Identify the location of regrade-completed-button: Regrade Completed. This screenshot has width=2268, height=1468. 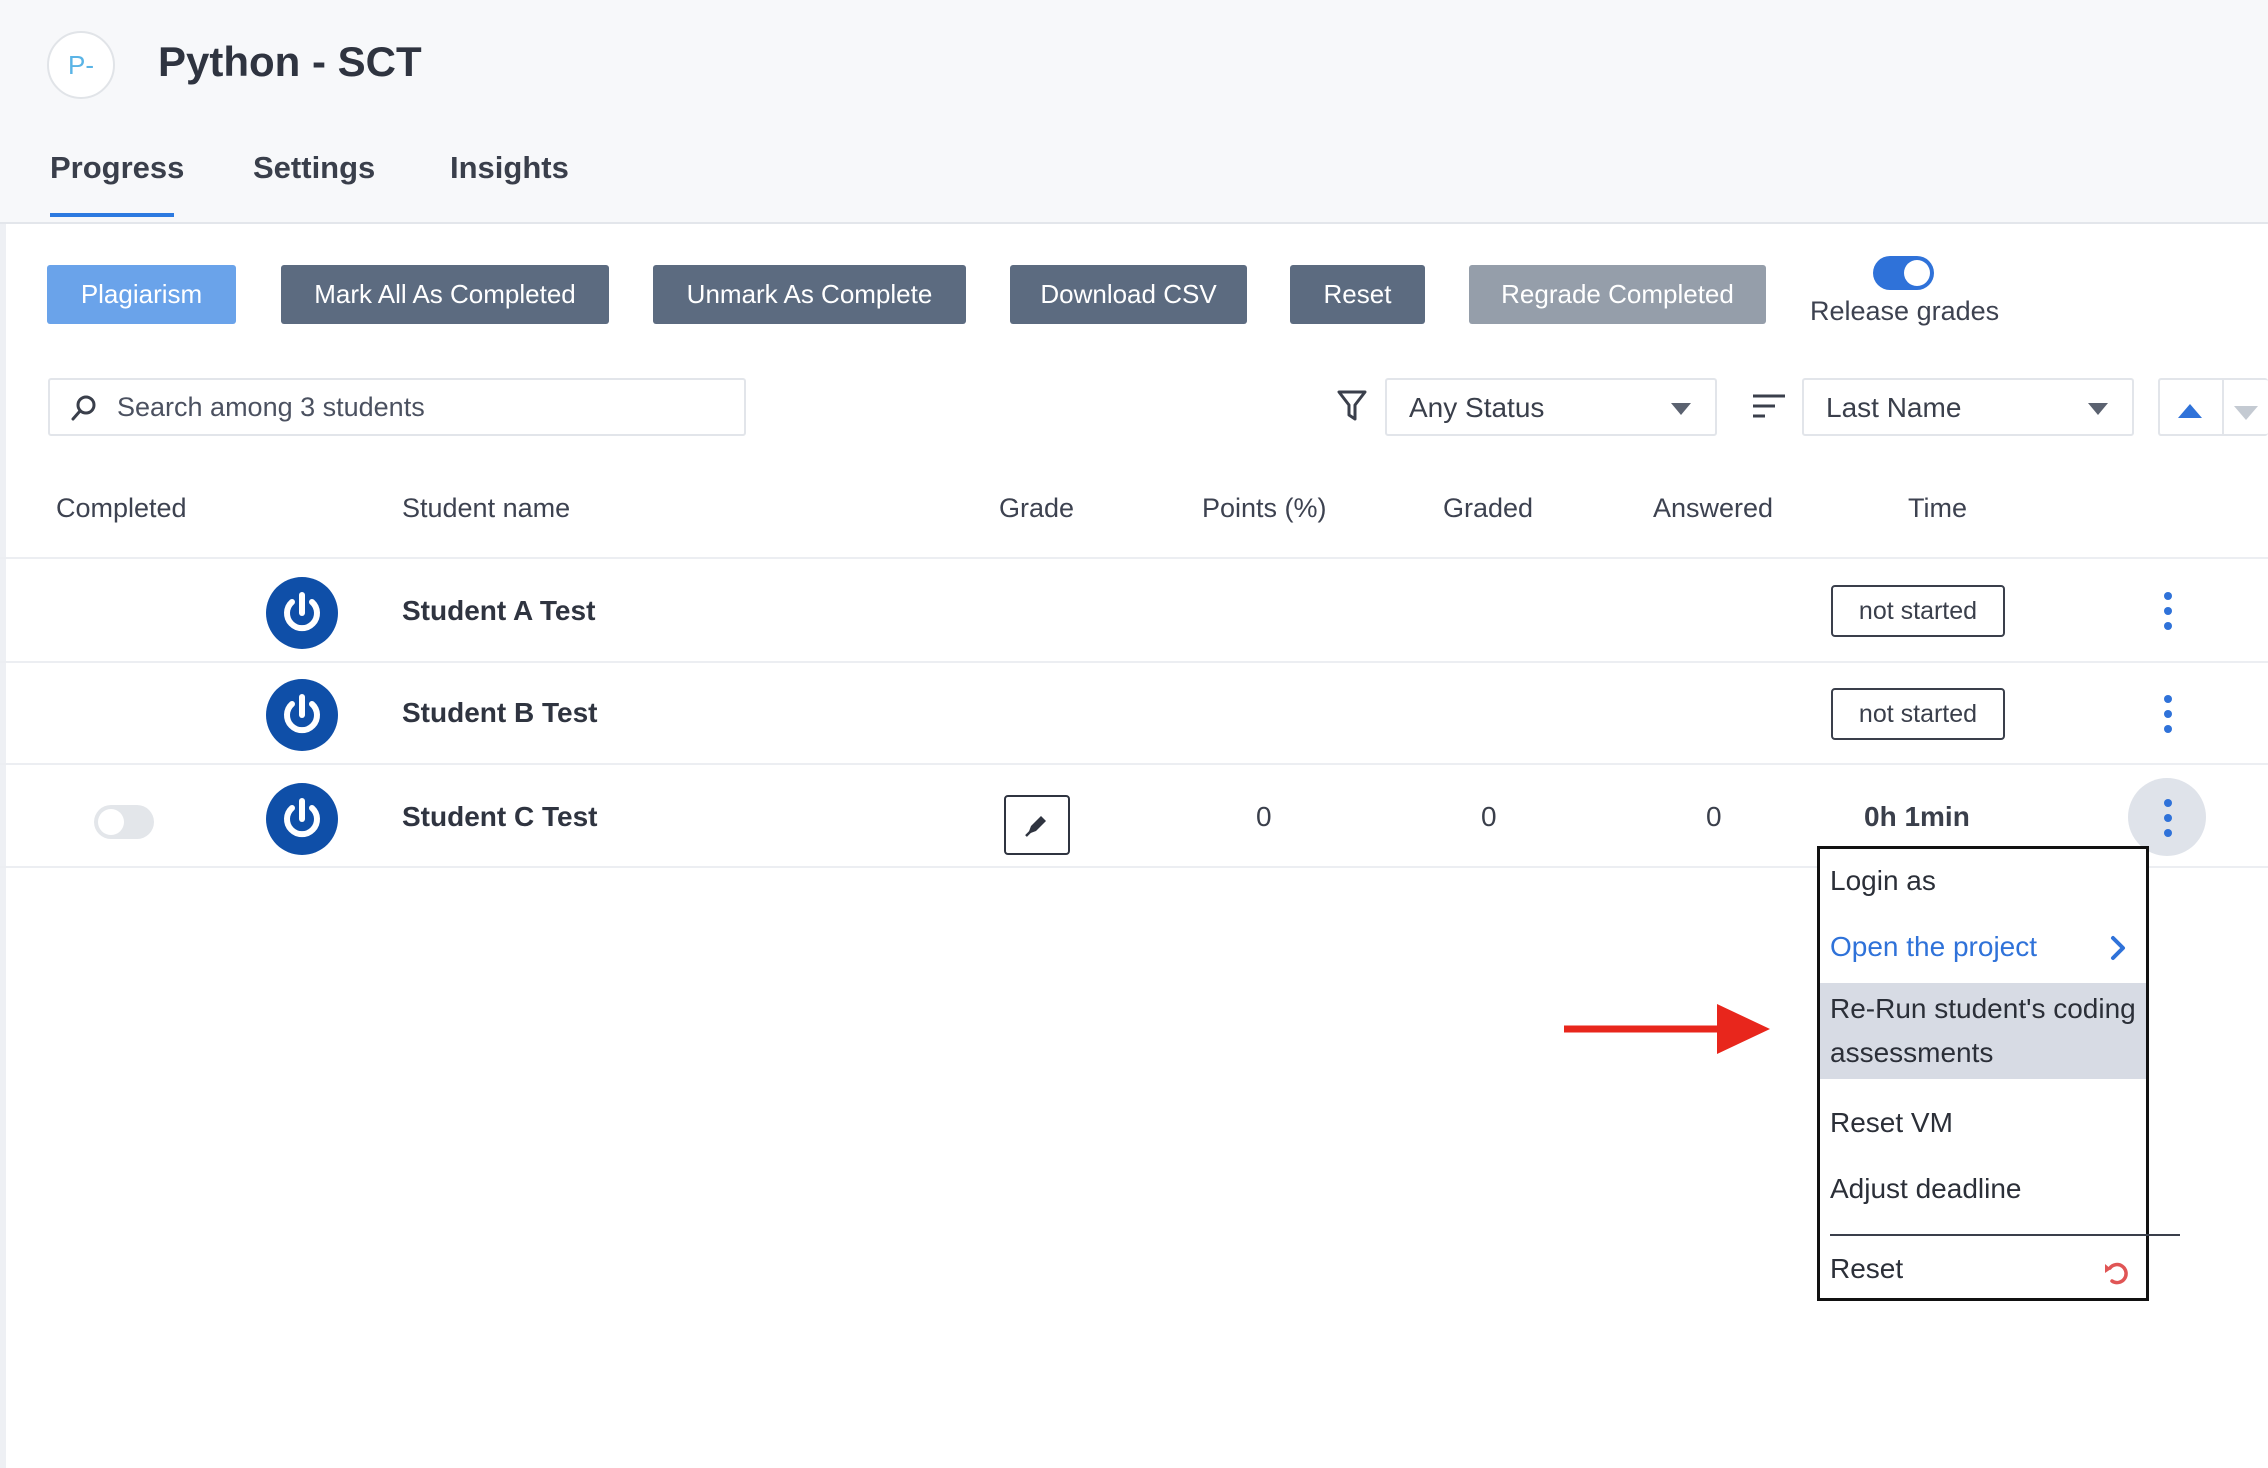
(1617, 294).